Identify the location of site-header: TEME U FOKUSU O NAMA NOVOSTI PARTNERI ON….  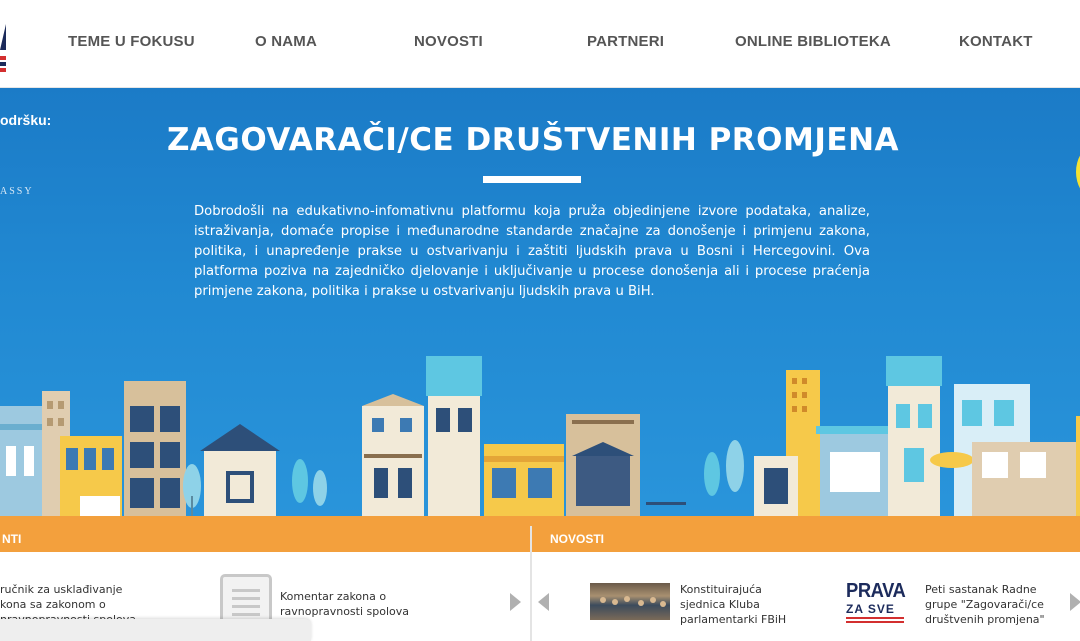
(540, 44).